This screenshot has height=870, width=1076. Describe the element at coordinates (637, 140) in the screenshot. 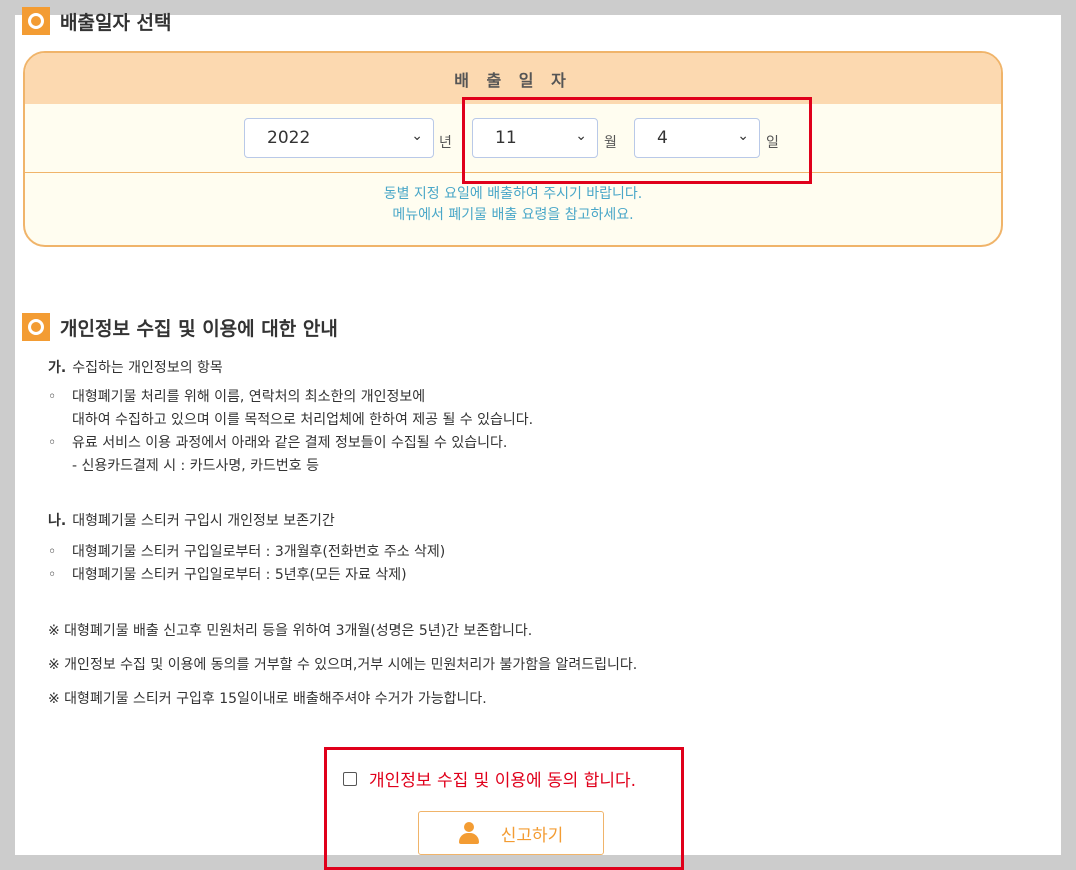

I see `highlight-box-date` at that location.